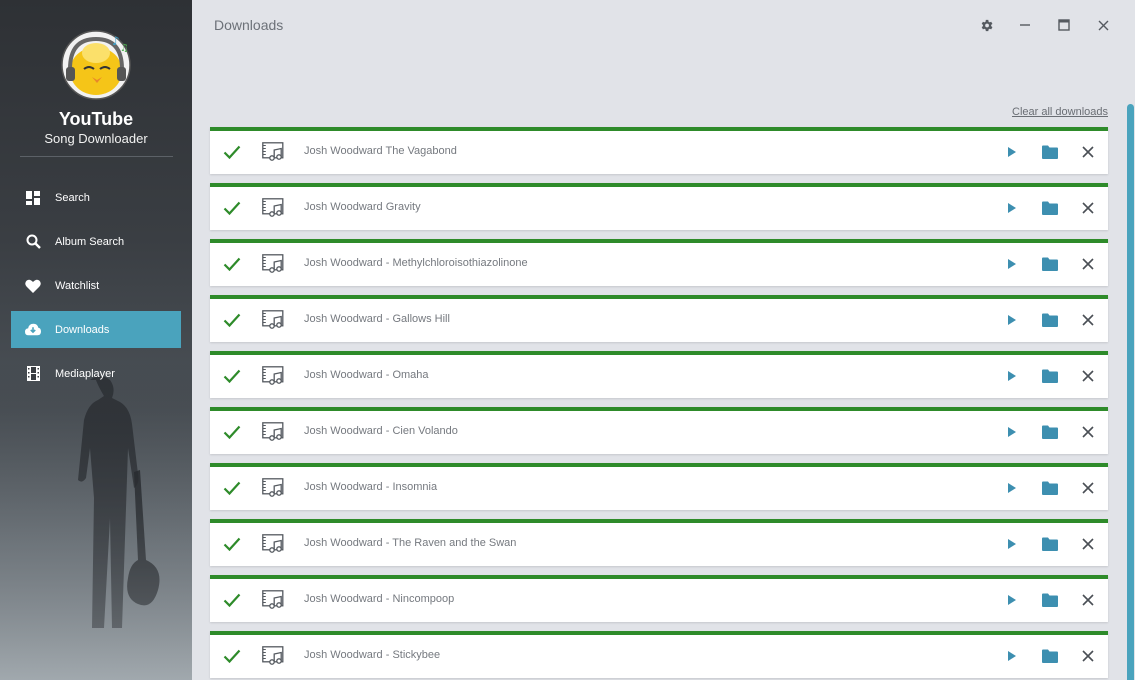 This screenshot has height=680, width=1135. What do you see at coordinates (379, 599) in the screenshot?
I see `download-title: Josh Woodward - Nincompoop` at bounding box center [379, 599].